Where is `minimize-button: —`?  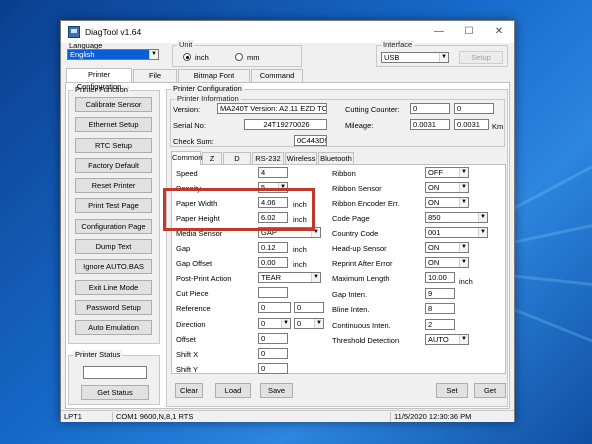 minimize-button: — is located at coordinates (439, 32).